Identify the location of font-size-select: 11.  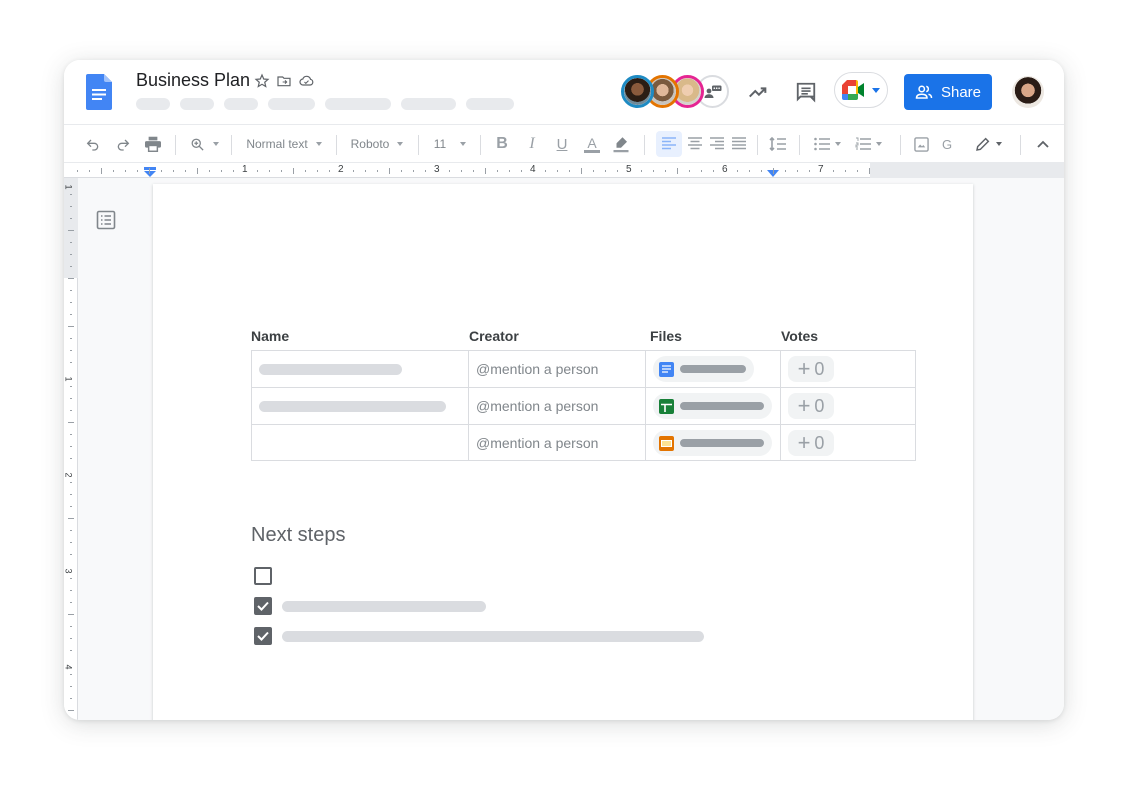
(450, 144).